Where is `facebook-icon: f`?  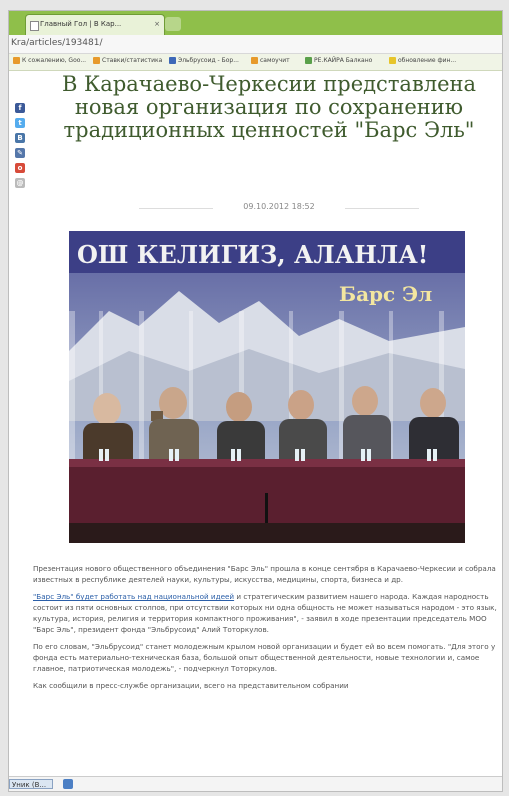
facebook-icon: f is located at coordinates (20, 108).